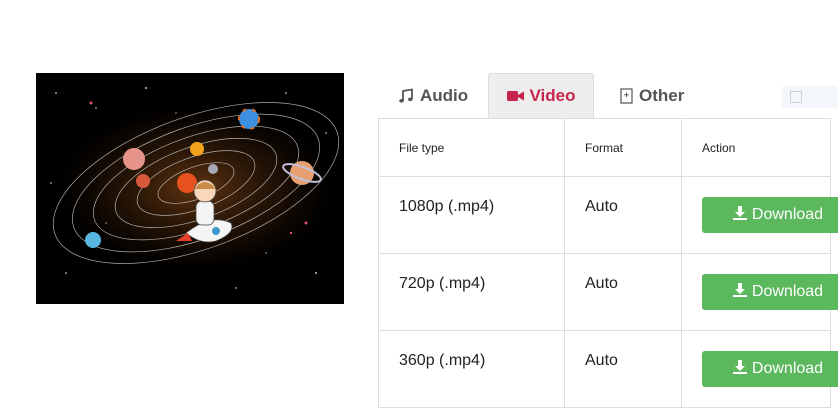 The image size is (838, 408). What do you see at coordinates (662, 95) in the screenshot?
I see `tab-other-label: Other` at bounding box center [662, 95].